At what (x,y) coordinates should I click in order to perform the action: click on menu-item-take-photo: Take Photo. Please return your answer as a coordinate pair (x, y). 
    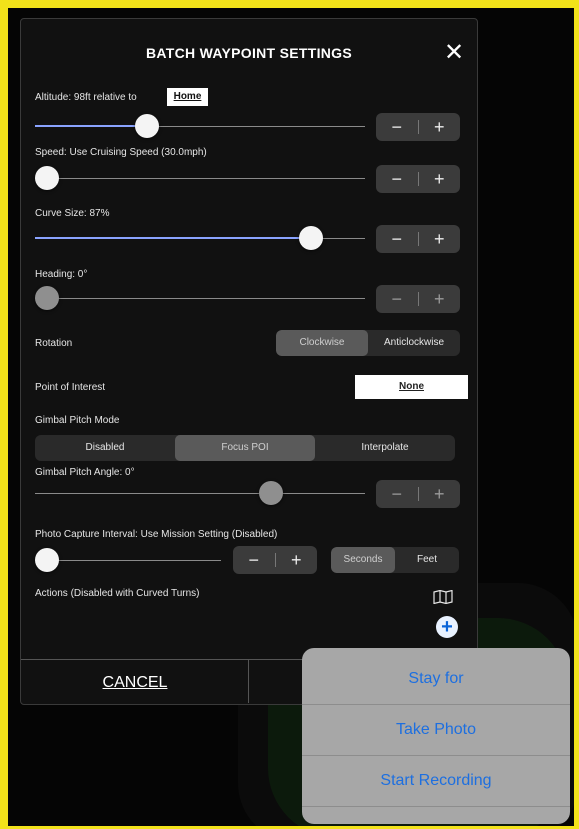
    Looking at the image, I should click on (436, 730).